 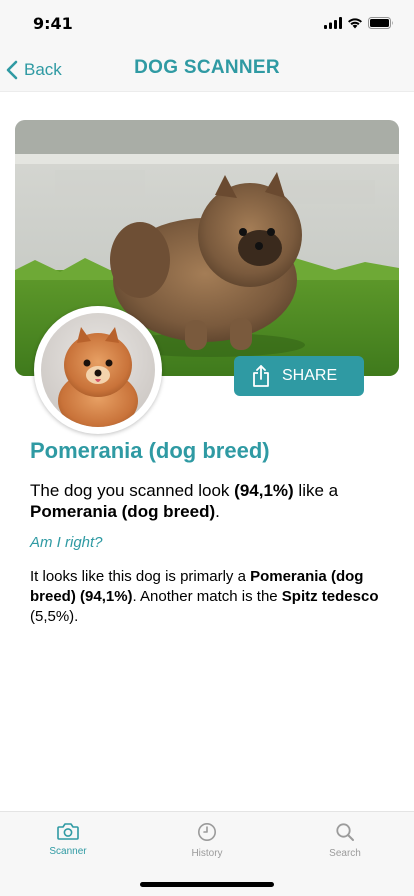 I want to click on tab-scanner: Scanner, so click(x=68, y=839).